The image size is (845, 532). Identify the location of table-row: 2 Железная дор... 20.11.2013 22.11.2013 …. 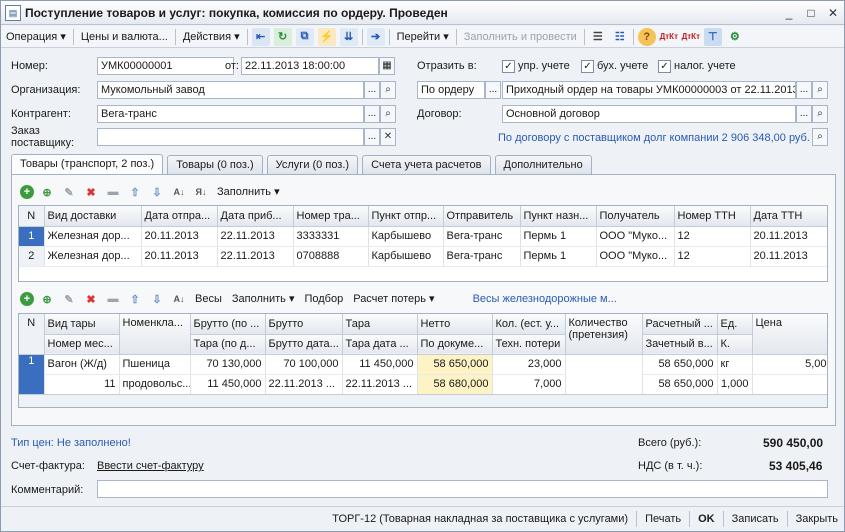
(423, 256).